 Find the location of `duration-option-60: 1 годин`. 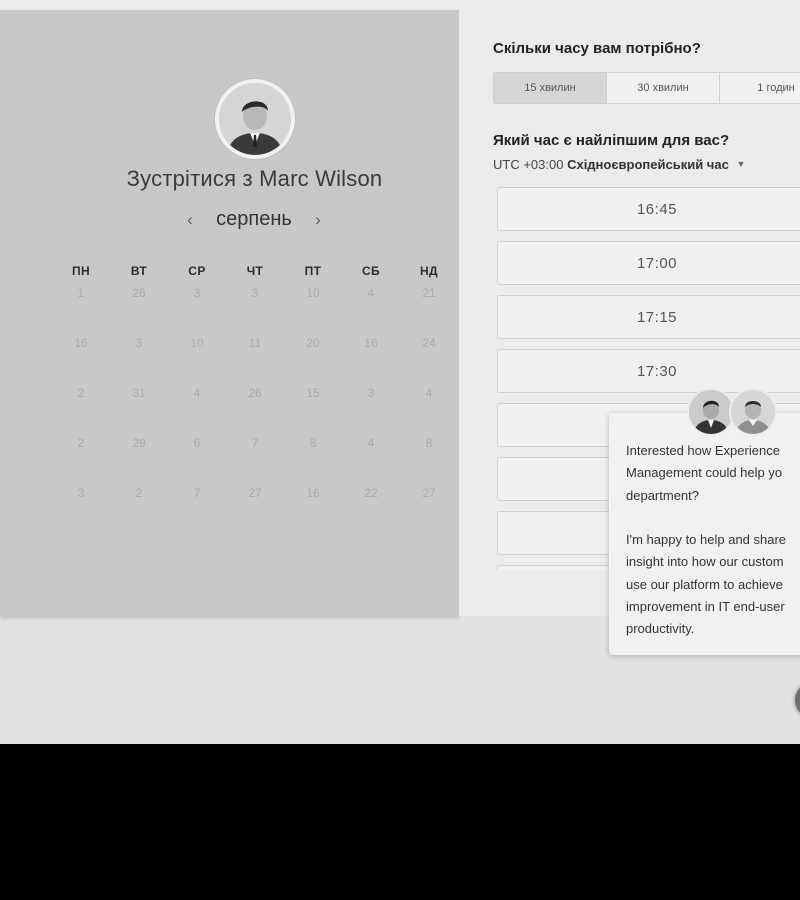

duration-option-60: 1 годин is located at coordinates (760, 88).